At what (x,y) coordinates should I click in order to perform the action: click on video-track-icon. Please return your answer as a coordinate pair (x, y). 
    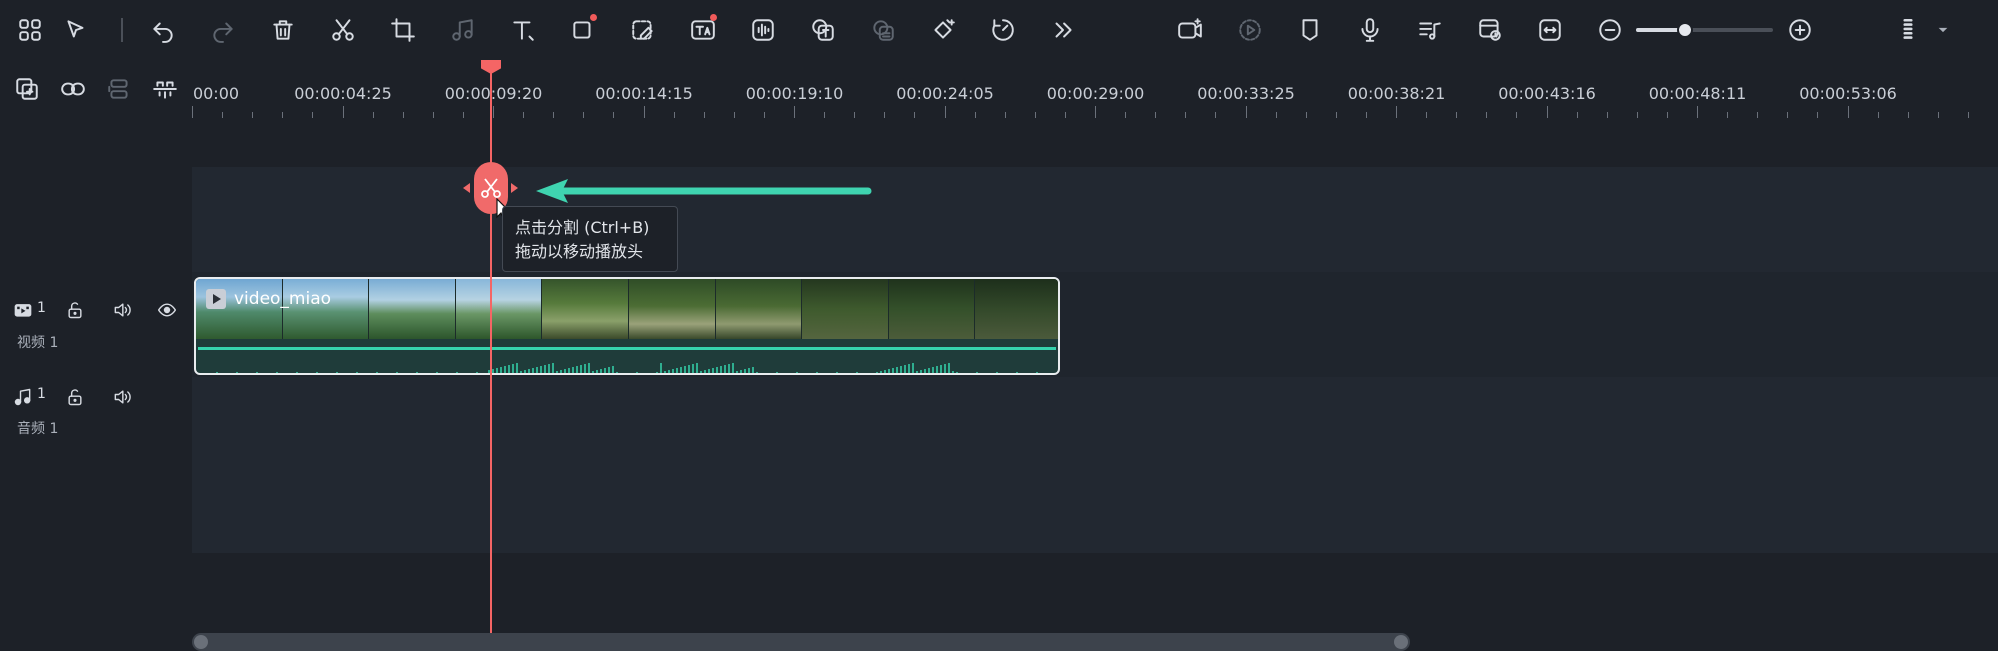
    Looking at the image, I should click on (23, 310).